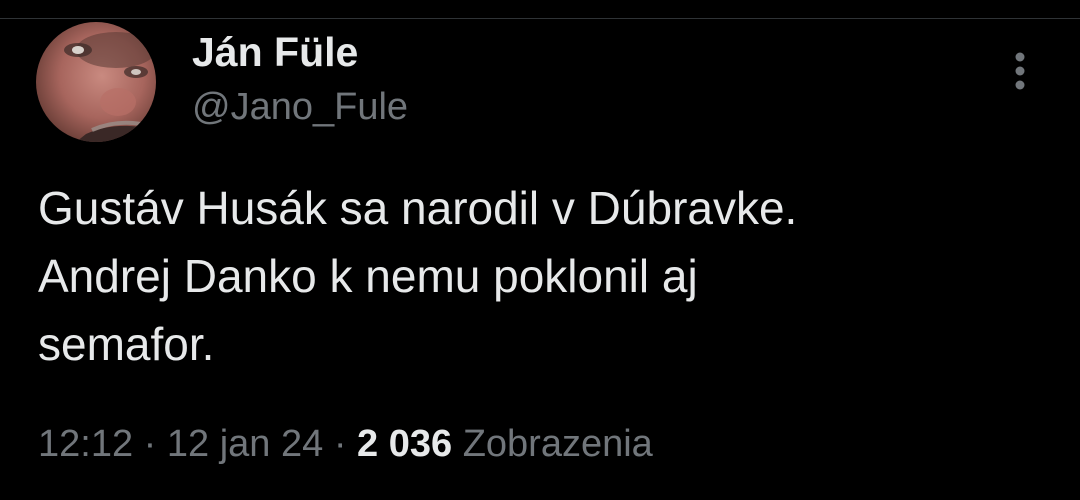 The height and width of the screenshot is (500, 1080). I want to click on author-handle: @Jano_Fule, so click(300, 107).